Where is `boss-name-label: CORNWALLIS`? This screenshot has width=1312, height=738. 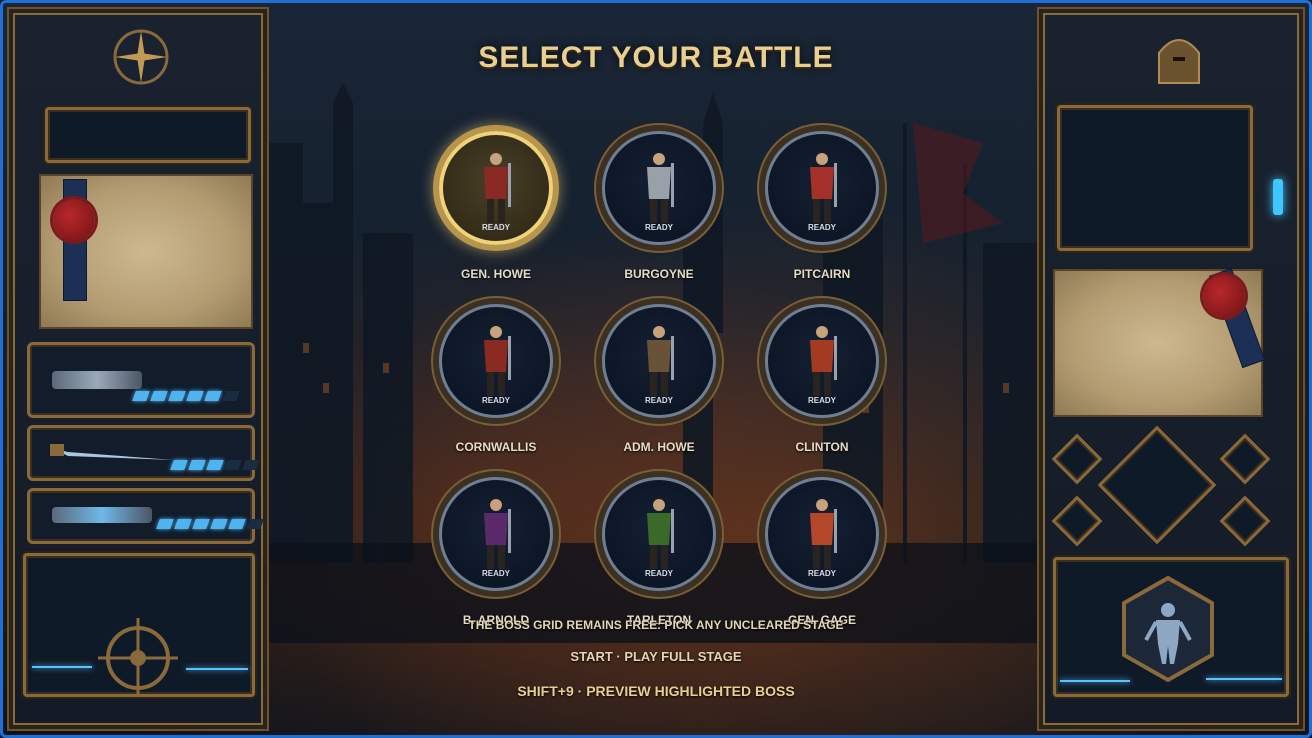 boss-name-label: CORNWALLIS is located at coordinates (496, 447).